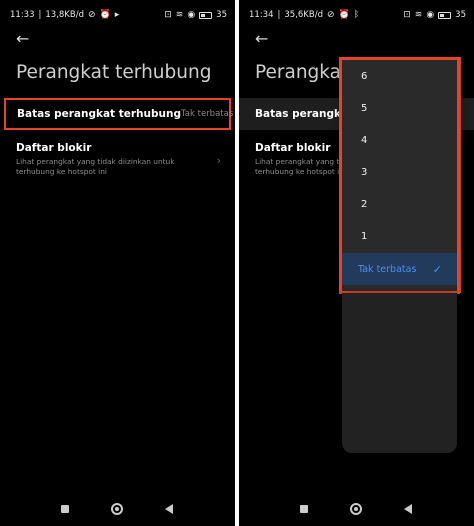 This screenshot has height=526, width=474. What do you see at coordinates (399, 140) in the screenshot?
I see `dropdown-option-4: 4` at bounding box center [399, 140].